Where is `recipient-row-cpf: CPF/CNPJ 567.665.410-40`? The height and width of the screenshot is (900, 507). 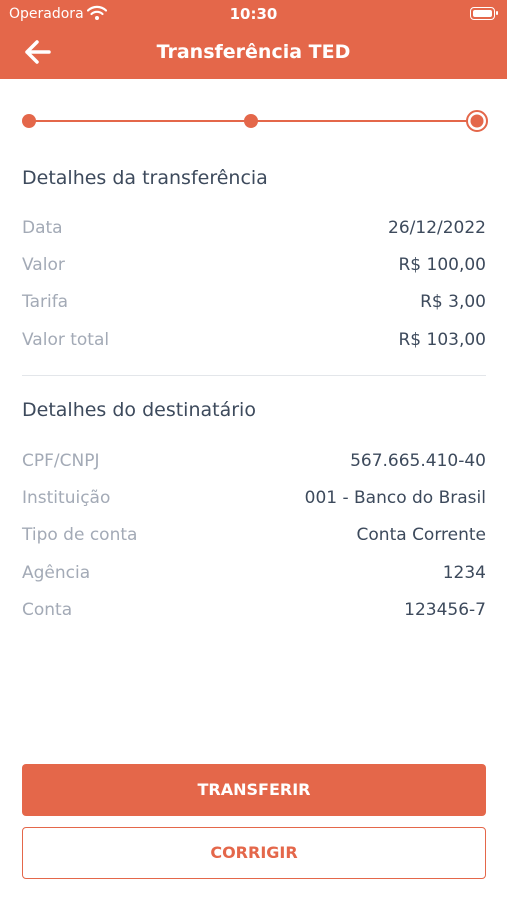 recipient-row-cpf: CPF/CNPJ 567.665.410-40 is located at coordinates (254, 461).